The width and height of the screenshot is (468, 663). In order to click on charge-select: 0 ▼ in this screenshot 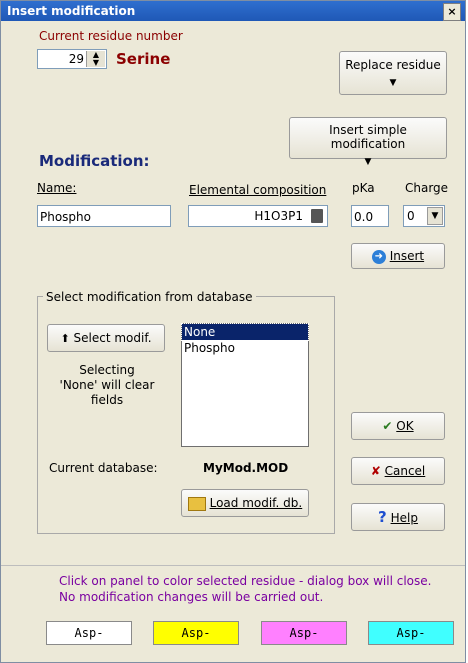, I will do `click(424, 216)`.